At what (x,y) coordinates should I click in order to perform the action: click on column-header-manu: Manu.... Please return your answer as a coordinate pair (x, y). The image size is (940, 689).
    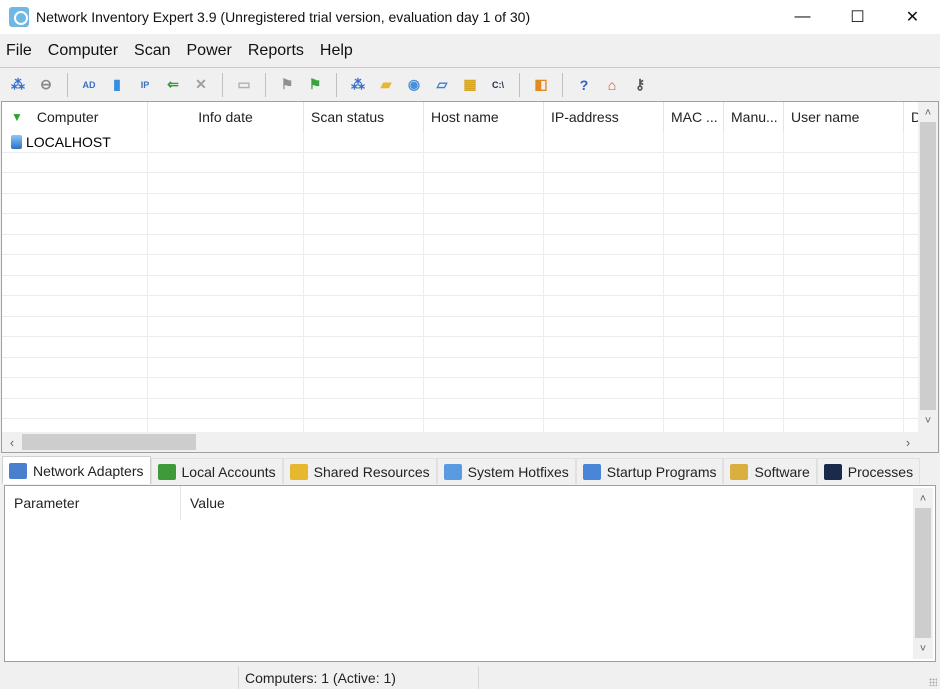
    Looking at the image, I should click on (754, 117).